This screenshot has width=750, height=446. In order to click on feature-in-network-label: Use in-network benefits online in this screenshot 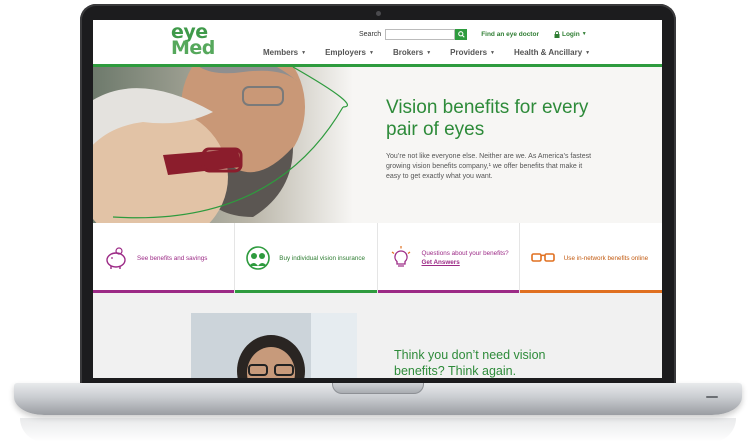, I will do `click(606, 258)`.